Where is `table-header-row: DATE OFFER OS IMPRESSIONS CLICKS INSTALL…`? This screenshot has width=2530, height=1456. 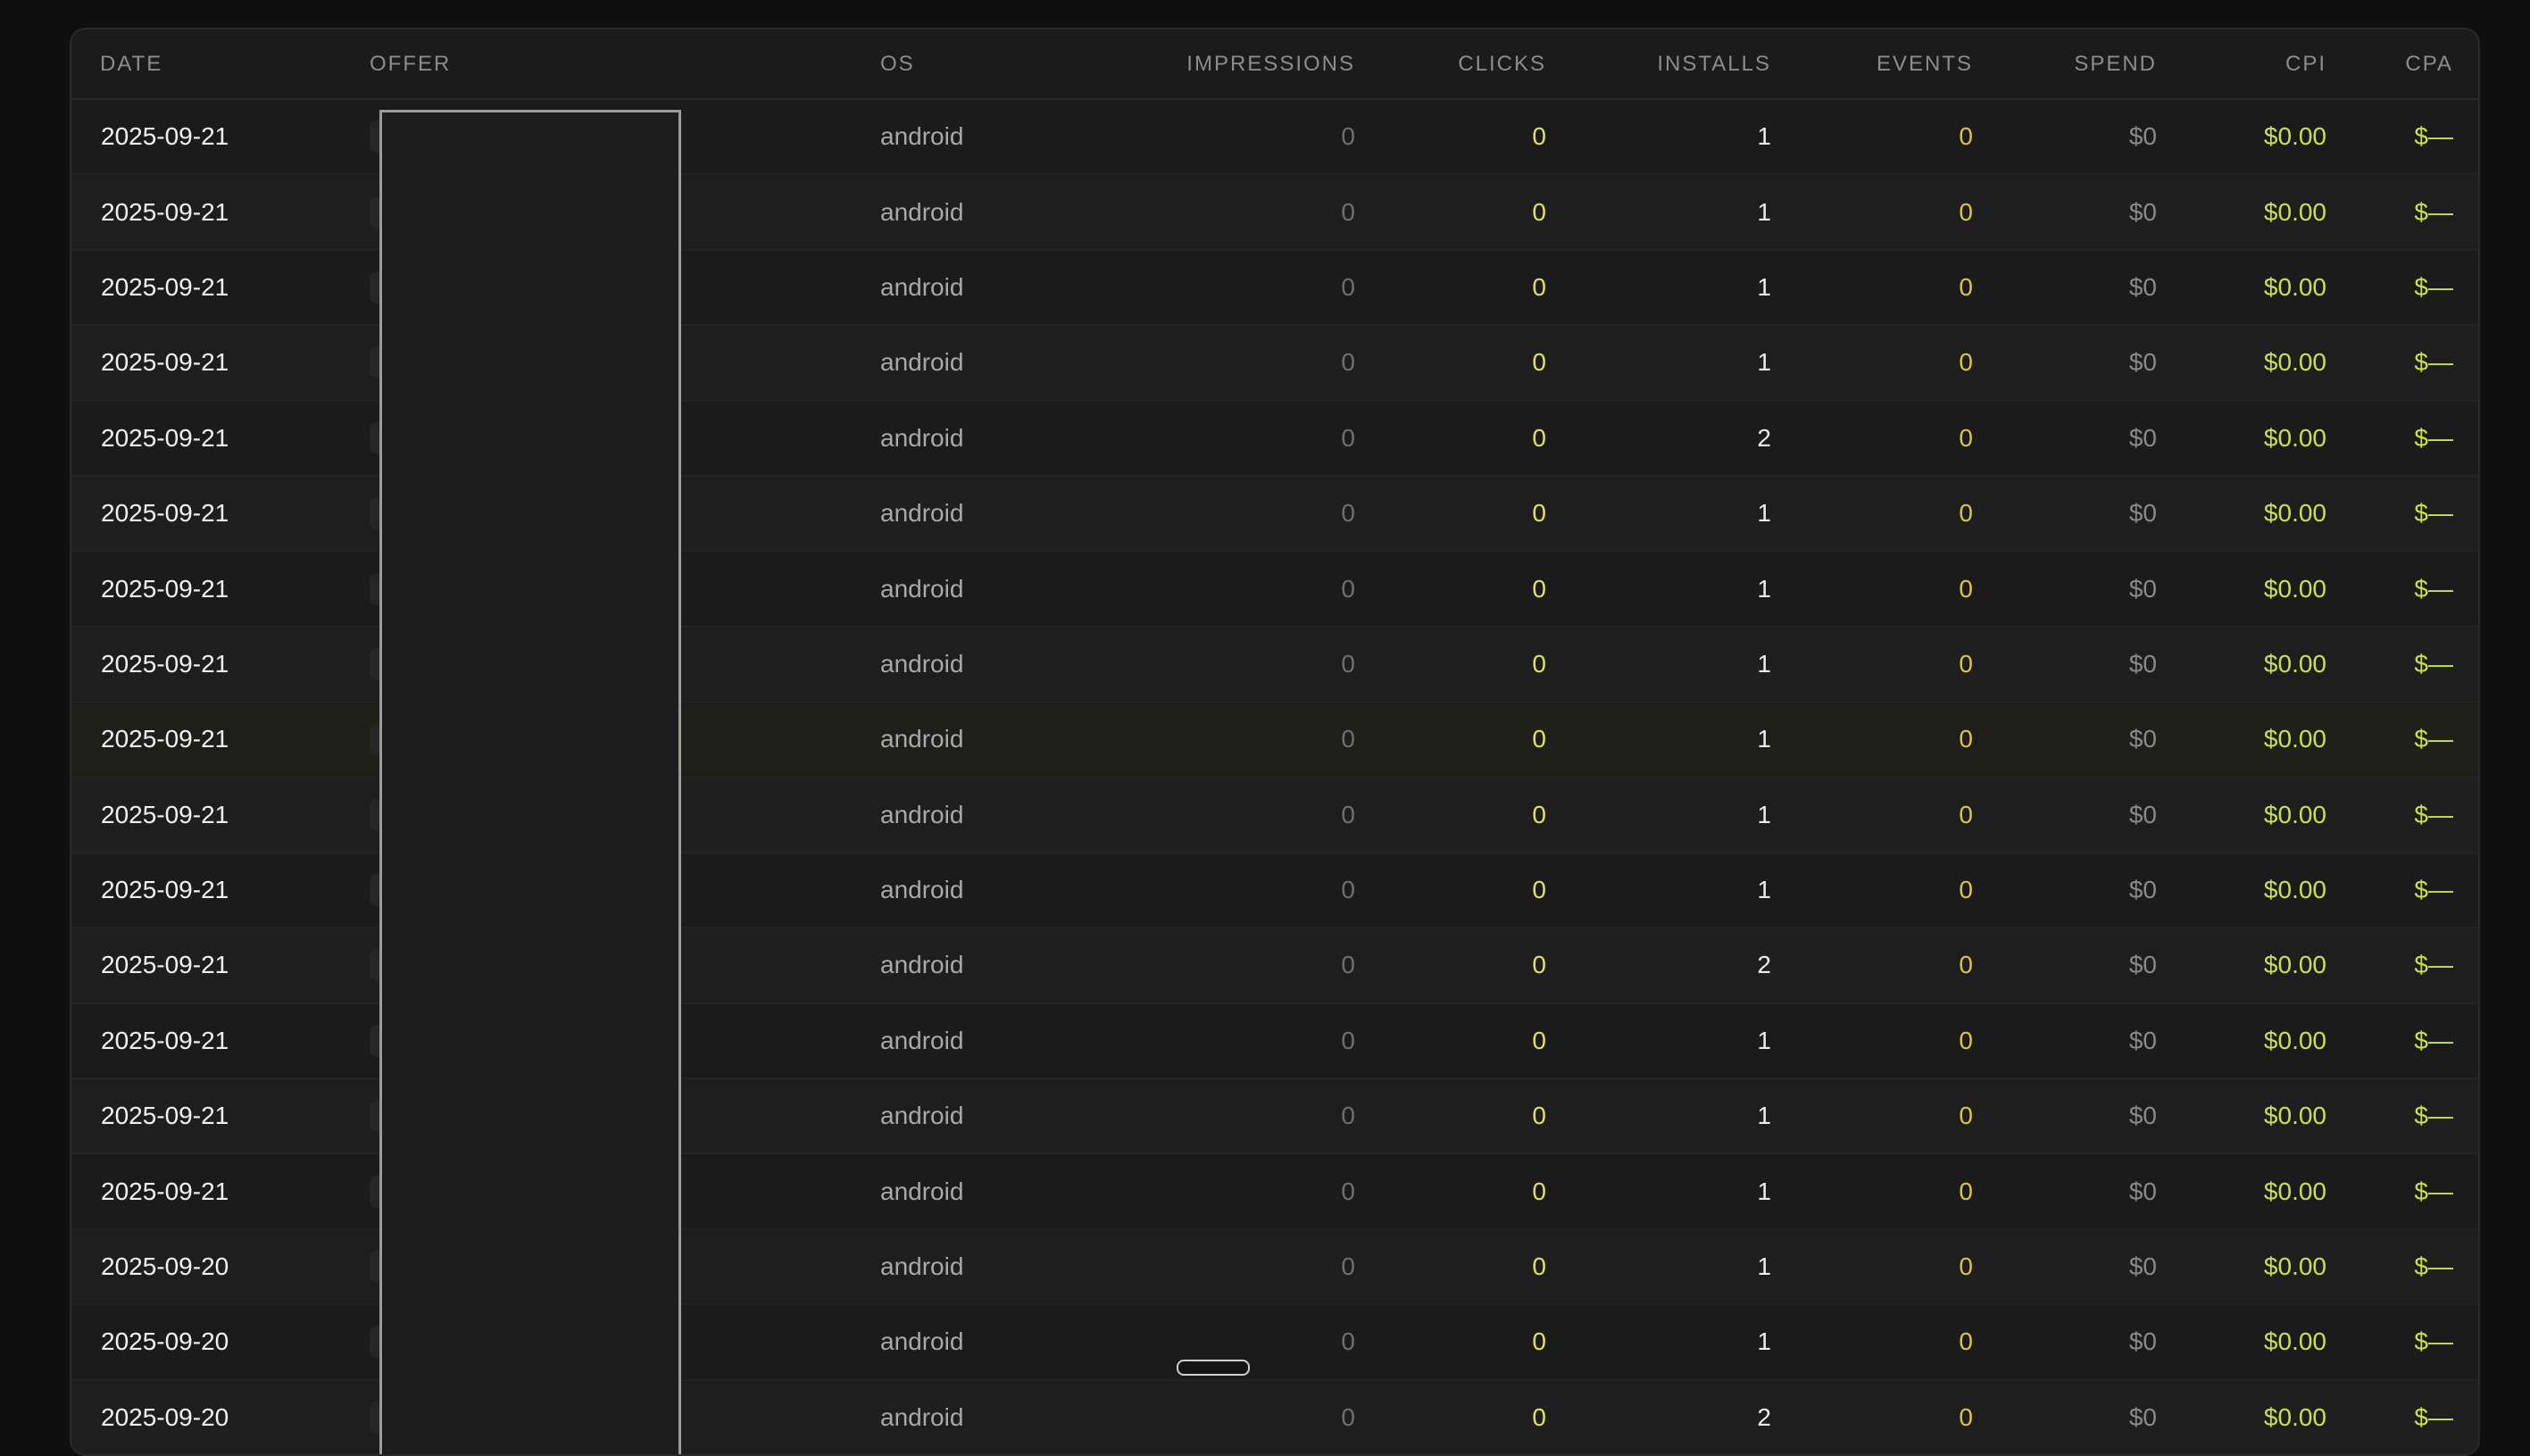
table-header-row: DATE OFFER OS IMPRESSIONS CLICKS INSTALL… is located at coordinates (1274, 64).